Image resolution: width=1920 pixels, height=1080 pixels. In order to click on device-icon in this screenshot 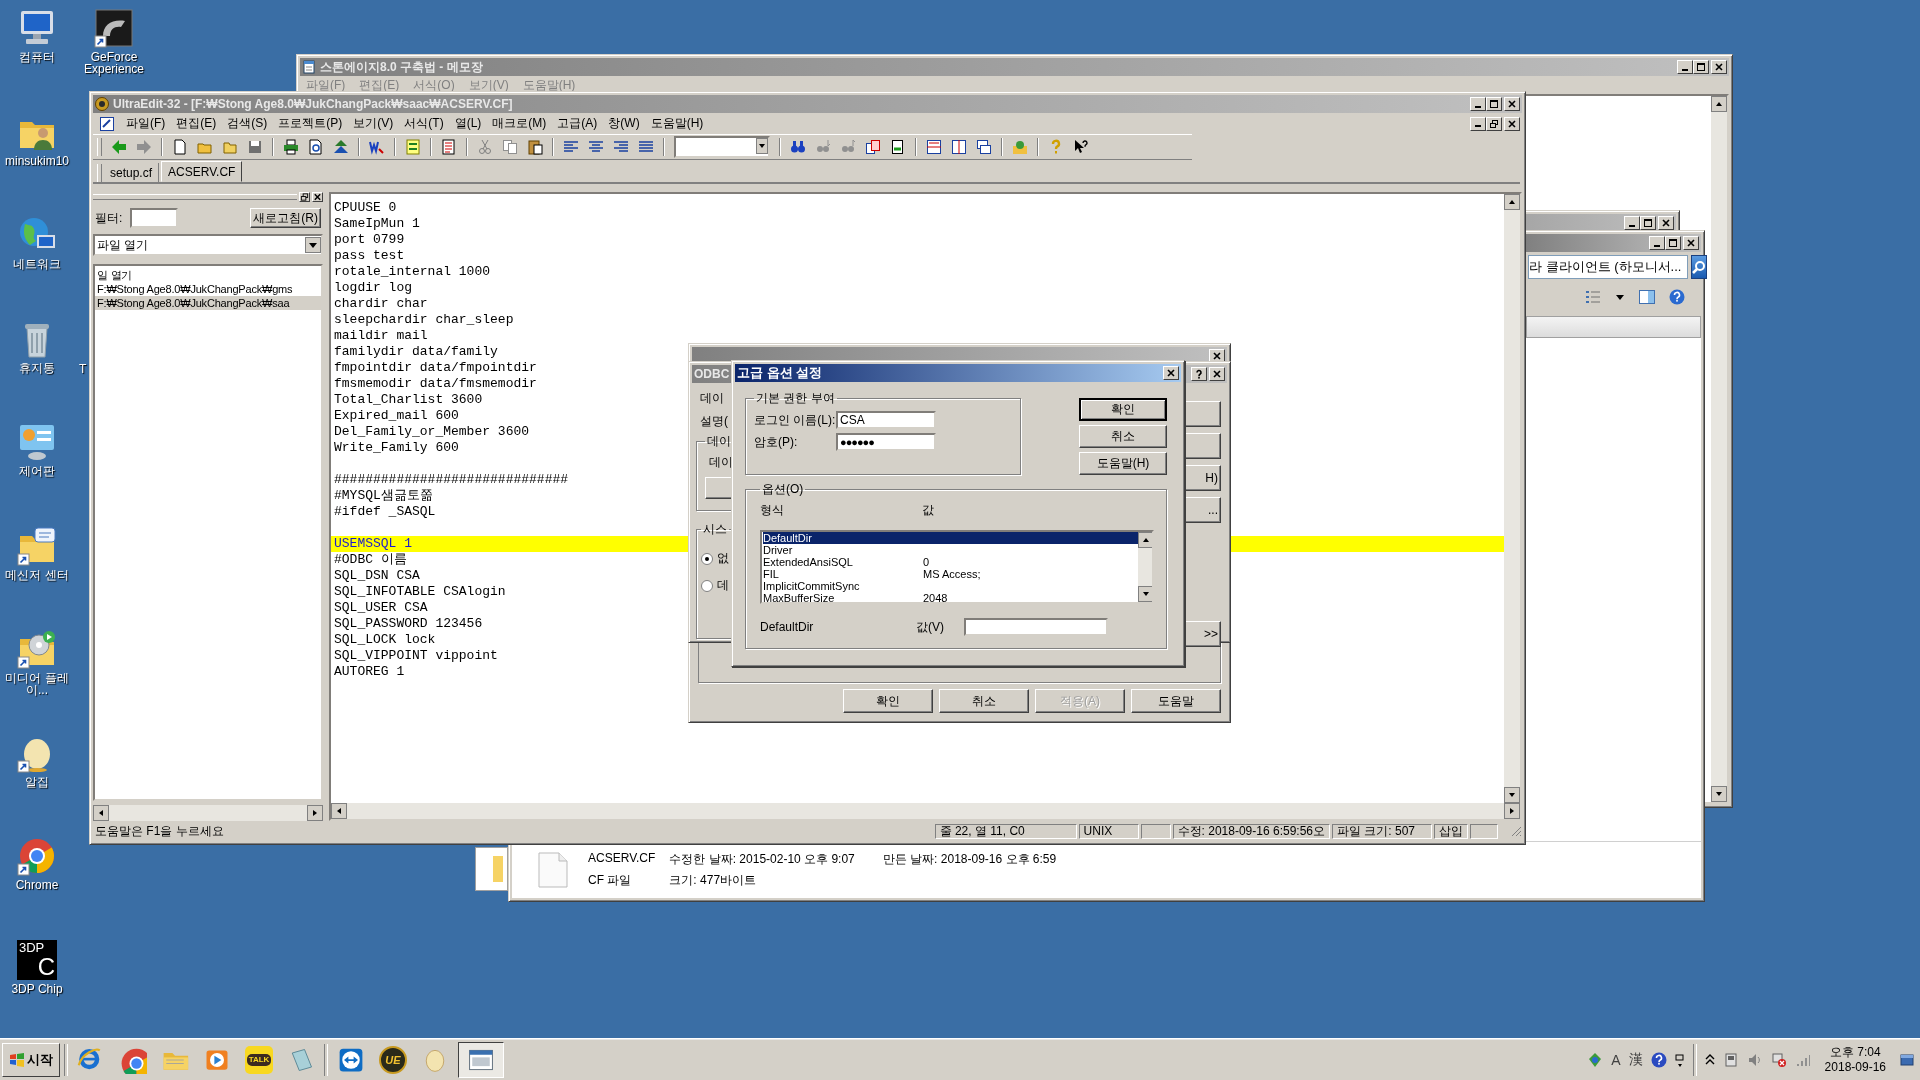, I will do `click(1730, 1059)`.